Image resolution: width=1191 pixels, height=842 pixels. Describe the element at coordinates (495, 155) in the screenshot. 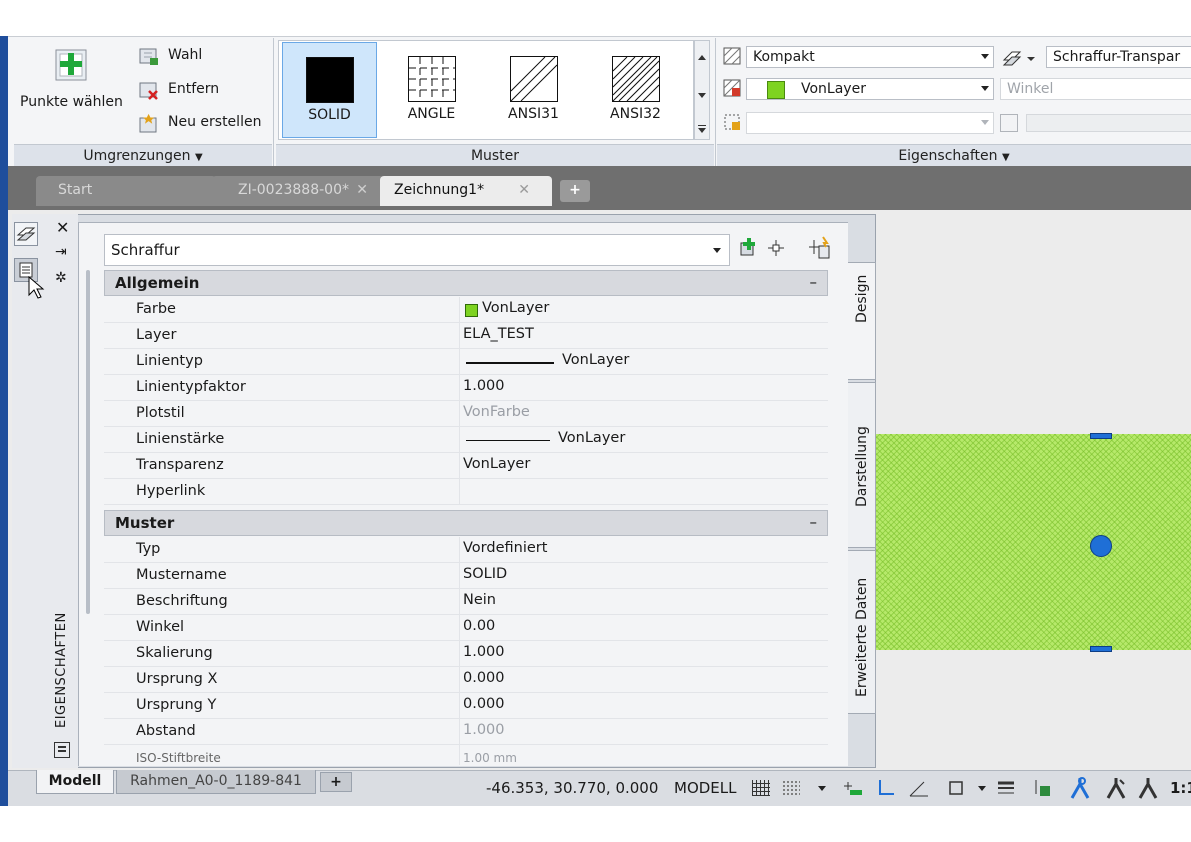

I see `pattern-panel-title: Muster` at that location.